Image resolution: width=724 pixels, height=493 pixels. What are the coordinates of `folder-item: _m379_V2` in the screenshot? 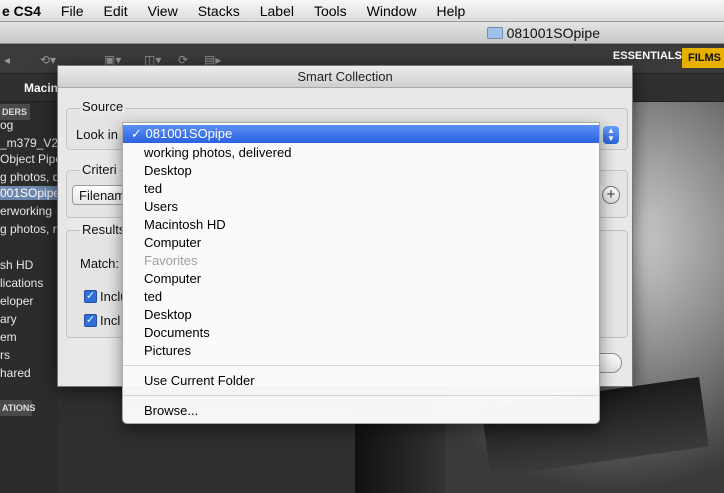 It's located at (29, 143).